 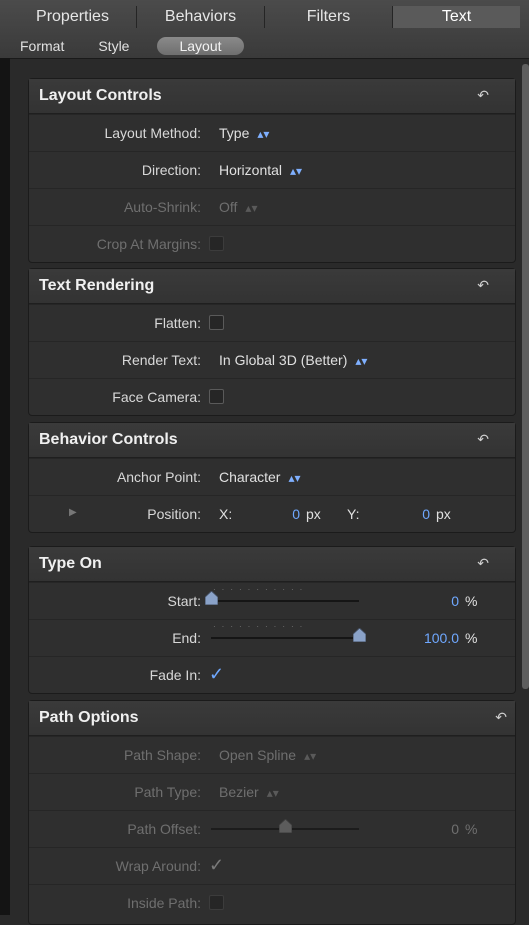 I want to click on direction-row: Direction: Horizontal ▴▾, so click(x=272, y=169).